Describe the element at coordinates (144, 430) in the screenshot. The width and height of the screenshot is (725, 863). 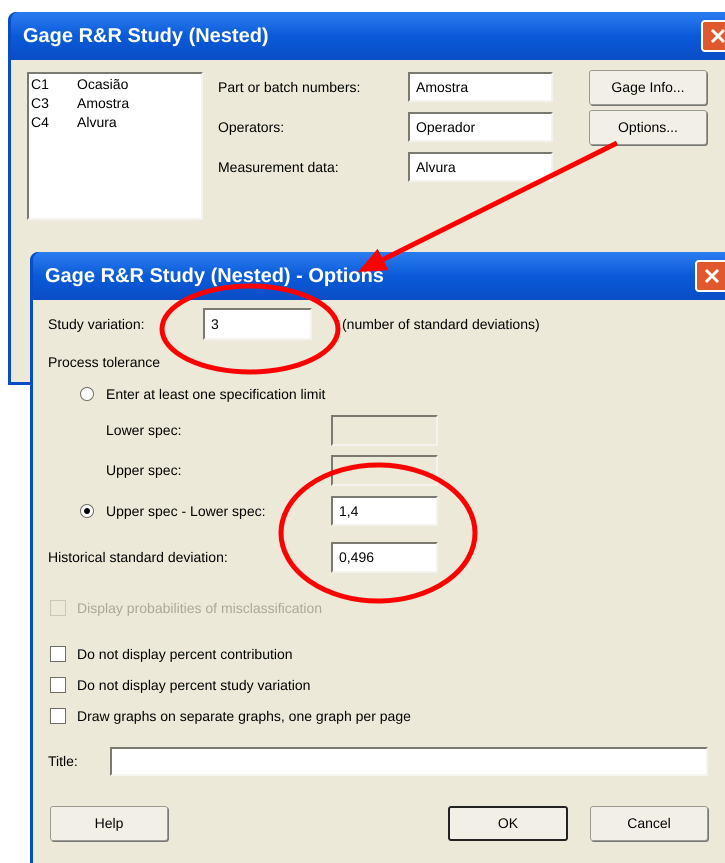
I see `field-label: Lower spec:` at that location.